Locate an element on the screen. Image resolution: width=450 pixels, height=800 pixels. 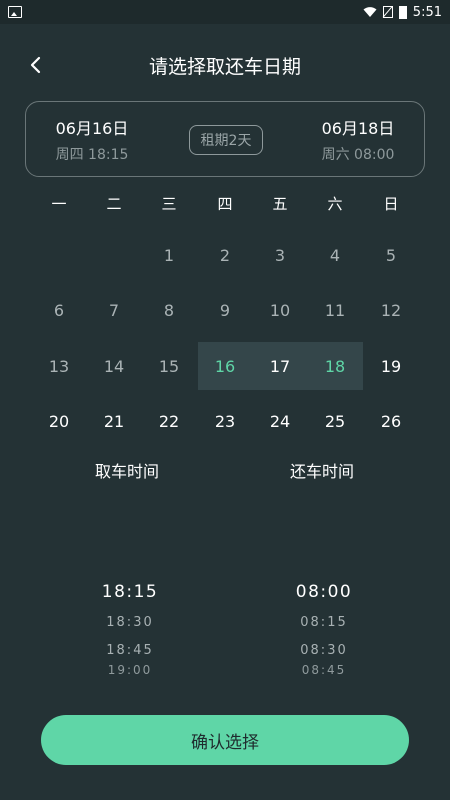
pickup-time-label: 取车时间 is located at coordinates (126, 471).